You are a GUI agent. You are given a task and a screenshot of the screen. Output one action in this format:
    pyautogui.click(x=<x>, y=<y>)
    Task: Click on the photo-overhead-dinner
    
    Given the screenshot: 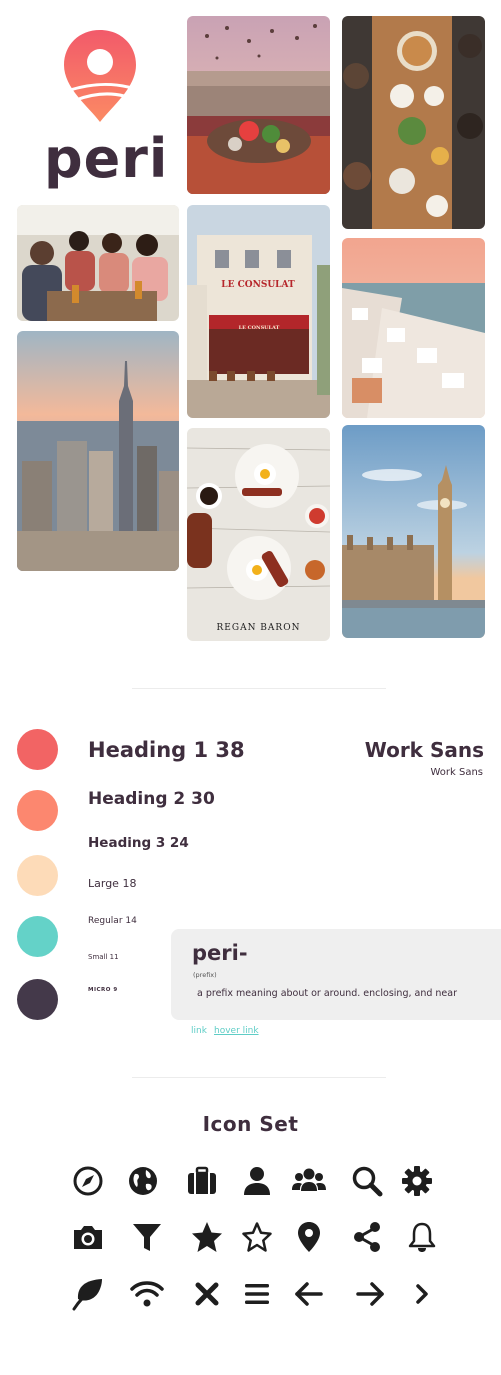 What is the action you would take?
    pyautogui.click(x=413, y=122)
    